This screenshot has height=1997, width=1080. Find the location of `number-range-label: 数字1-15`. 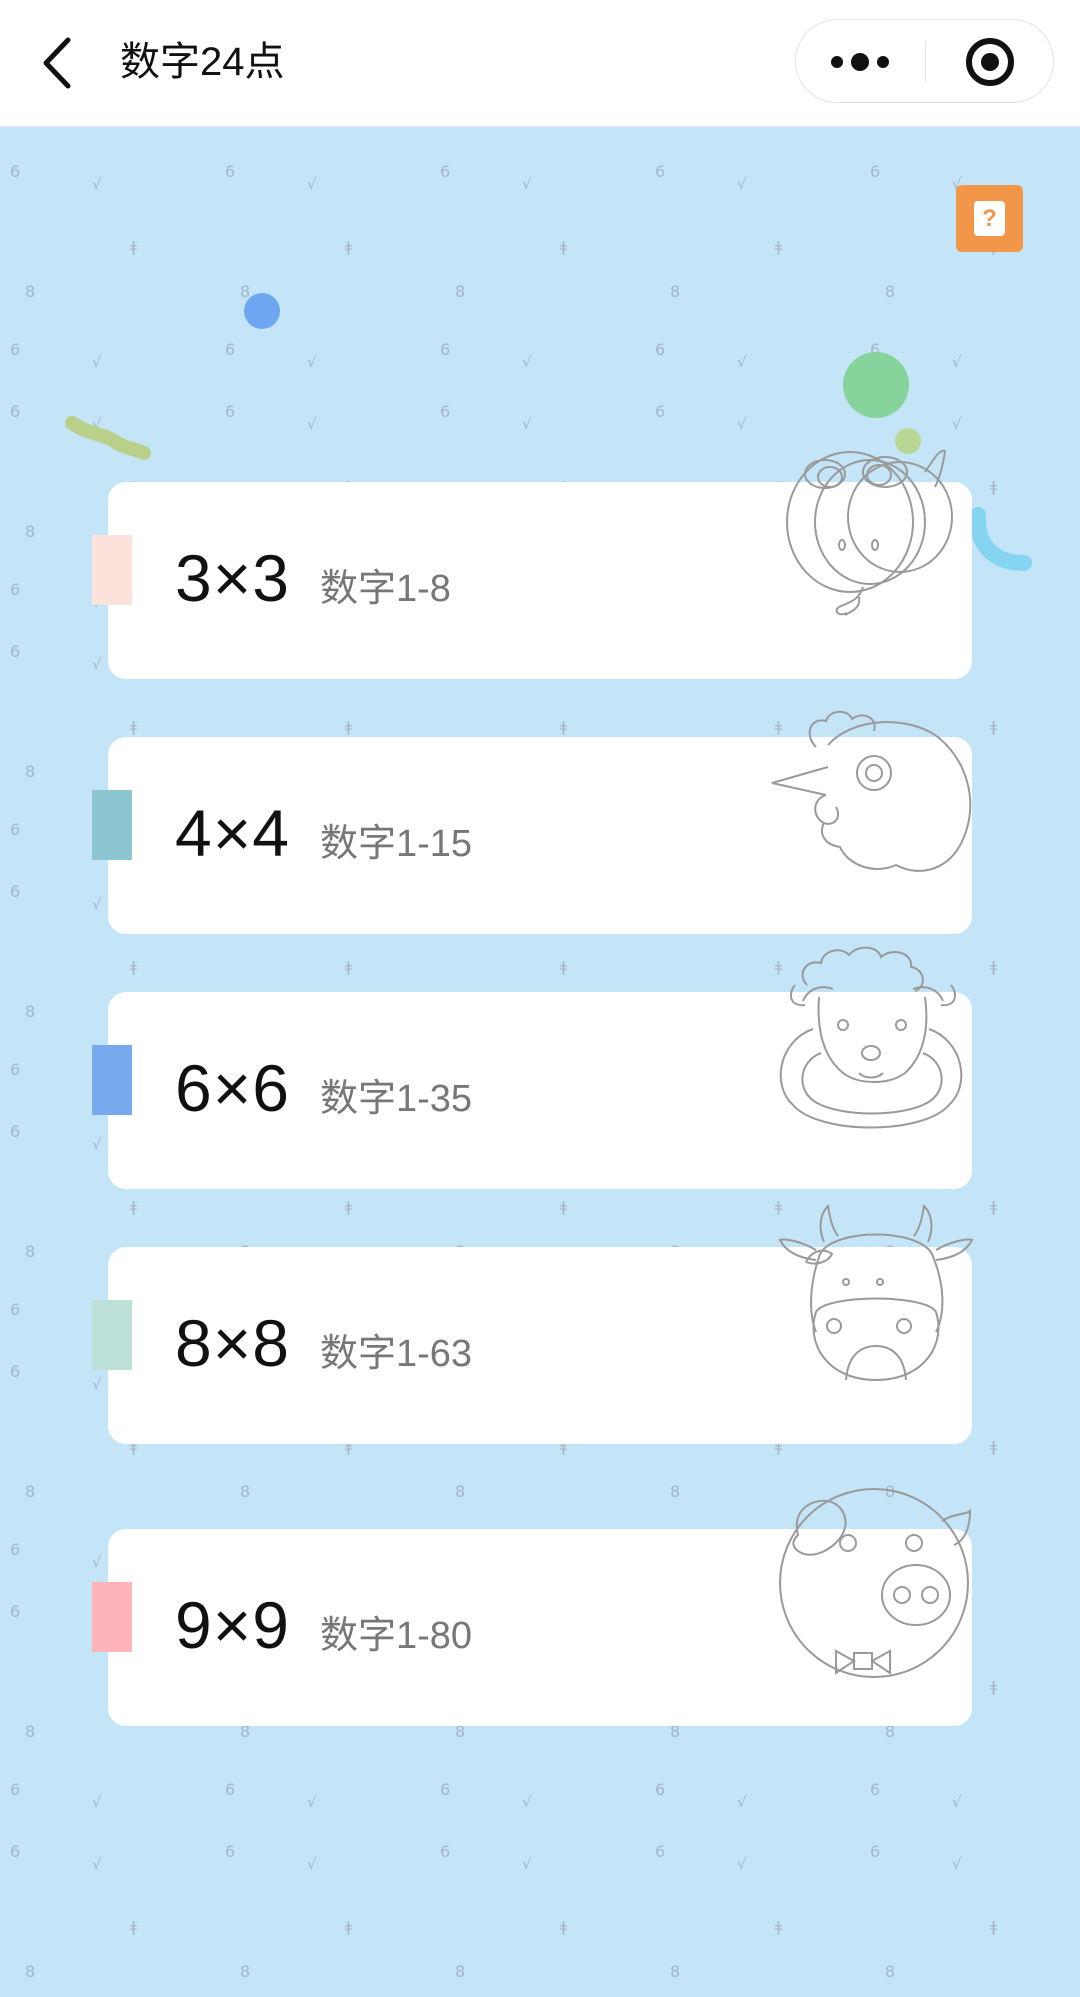

number-range-label: 数字1-15 is located at coordinates (396, 844).